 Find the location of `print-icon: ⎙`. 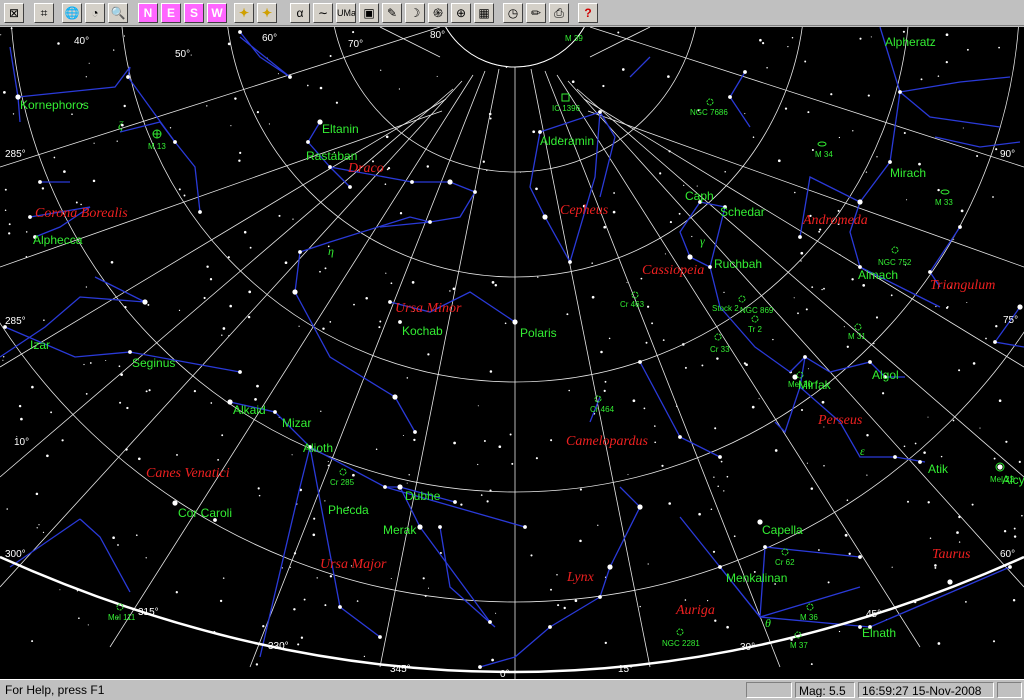

print-icon: ⎙ is located at coordinates (559, 13).